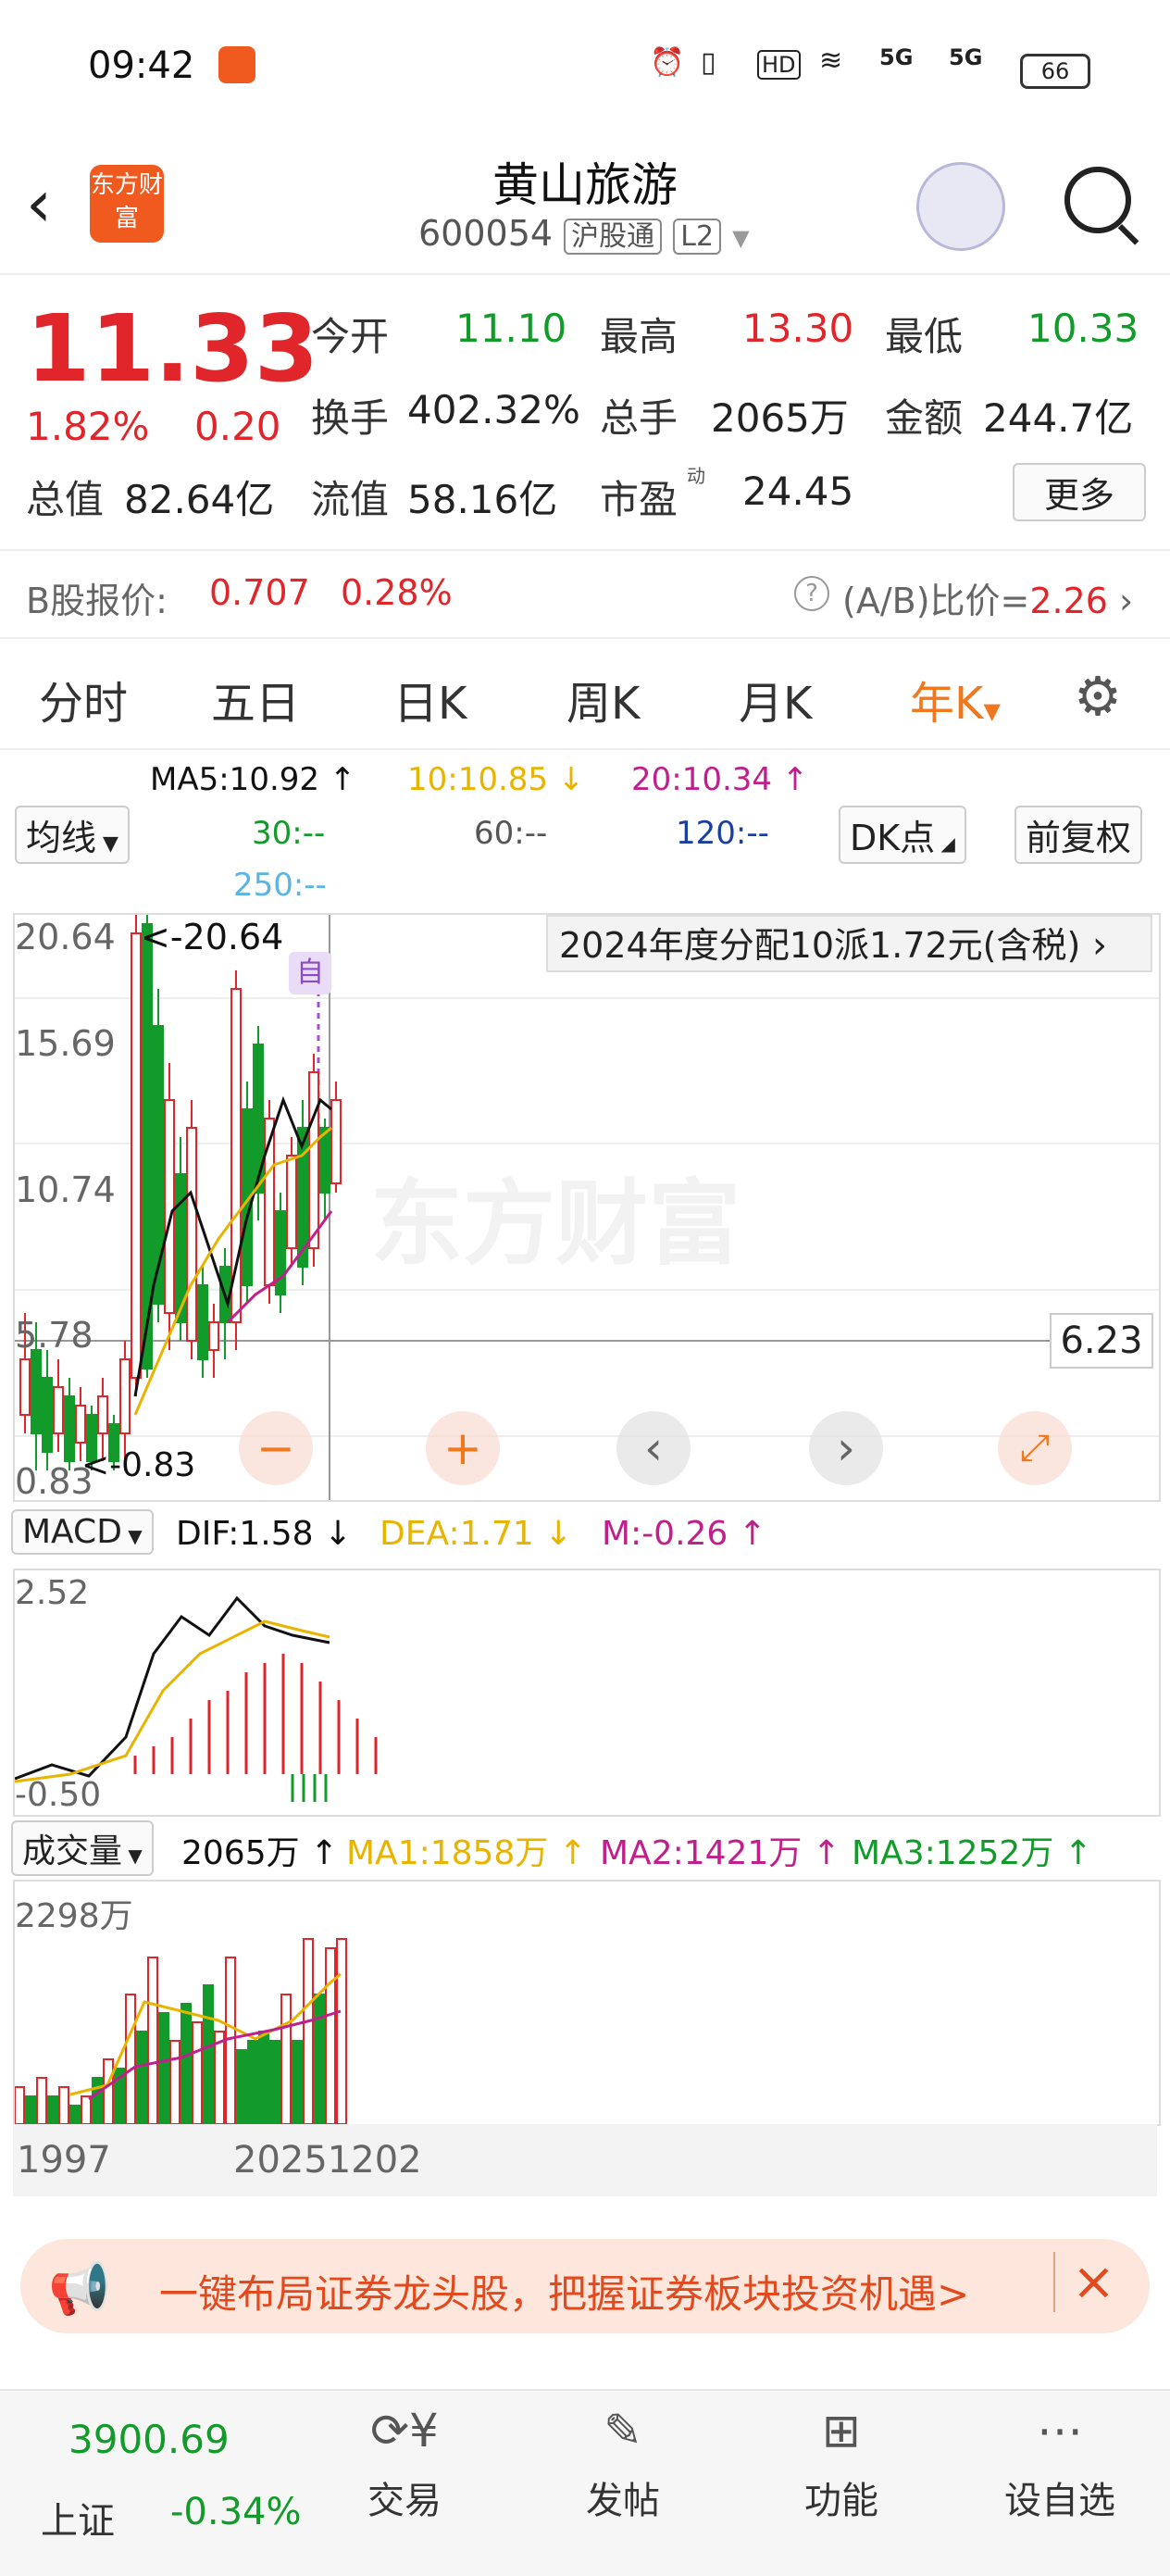  Describe the element at coordinates (955, 699) in the screenshot. I see `tab-yearly-k: 年K▼` at that location.